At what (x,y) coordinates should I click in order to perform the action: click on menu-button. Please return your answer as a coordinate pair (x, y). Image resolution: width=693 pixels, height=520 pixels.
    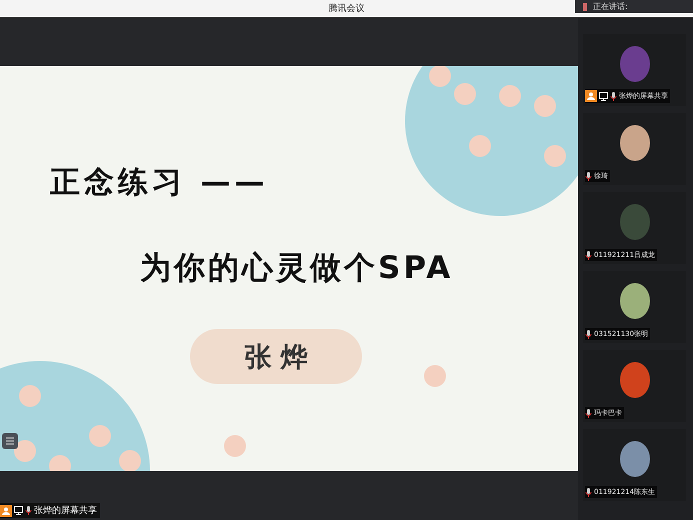
    Looking at the image, I should click on (10, 441).